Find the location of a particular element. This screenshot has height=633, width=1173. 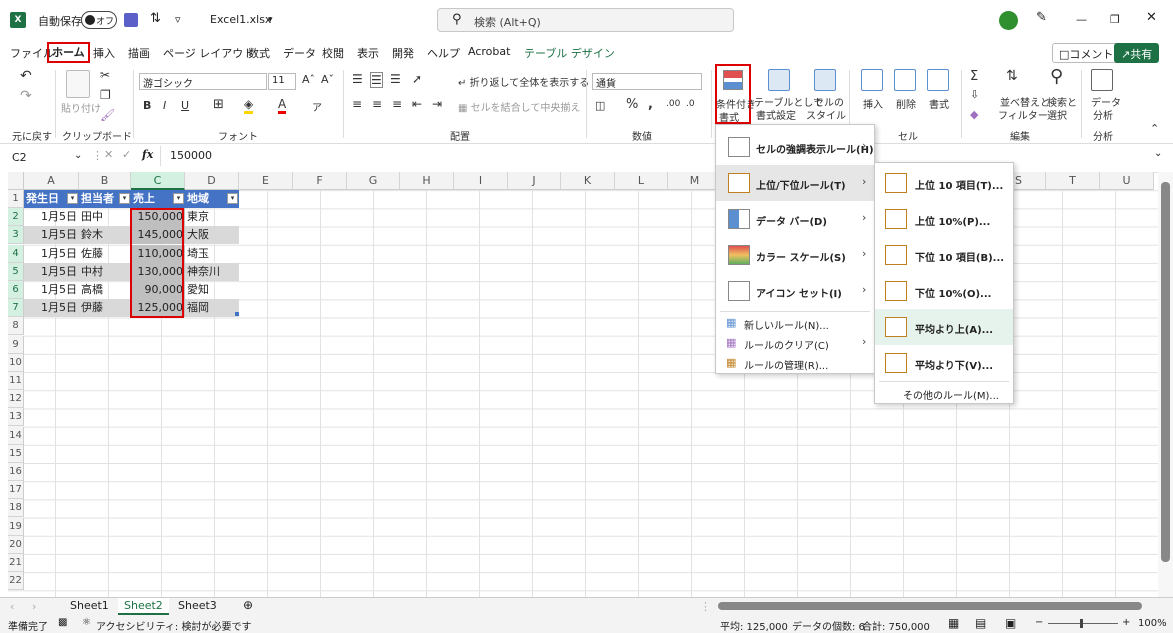

comma-style-icon: , is located at coordinates (650, 104).